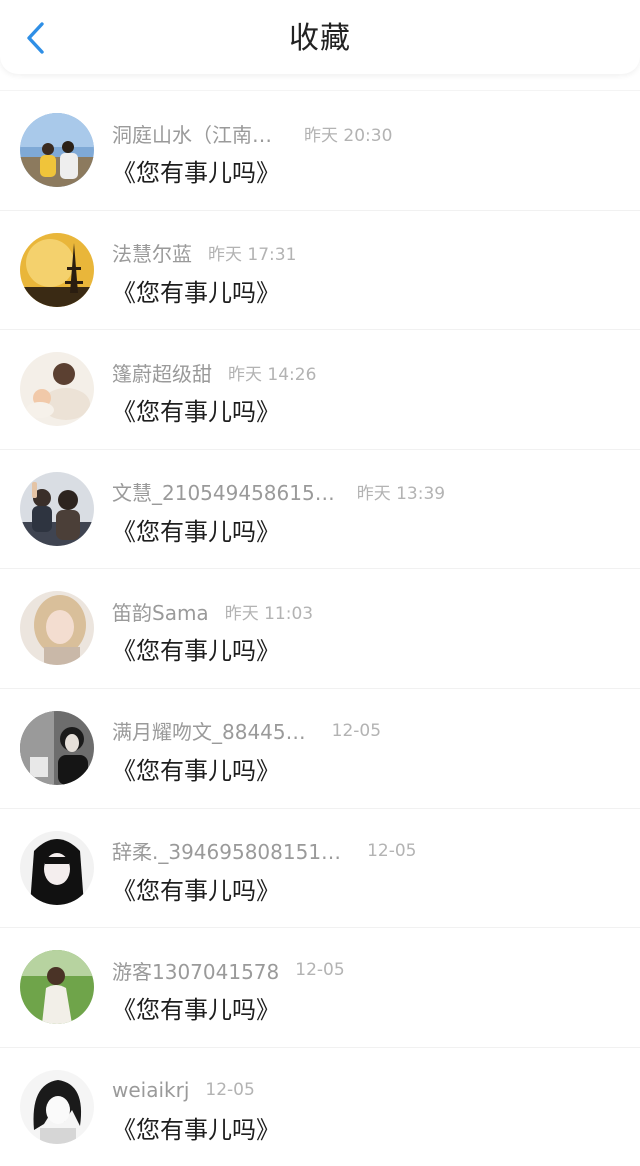 Image resolution: width=640 pixels, height=1166 pixels. What do you see at coordinates (320, 508) in the screenshot?
I see `list-item: 文慧_210549458615… 昨天 13:39 《您有事儿吗》` at bounding box center [320, 508].